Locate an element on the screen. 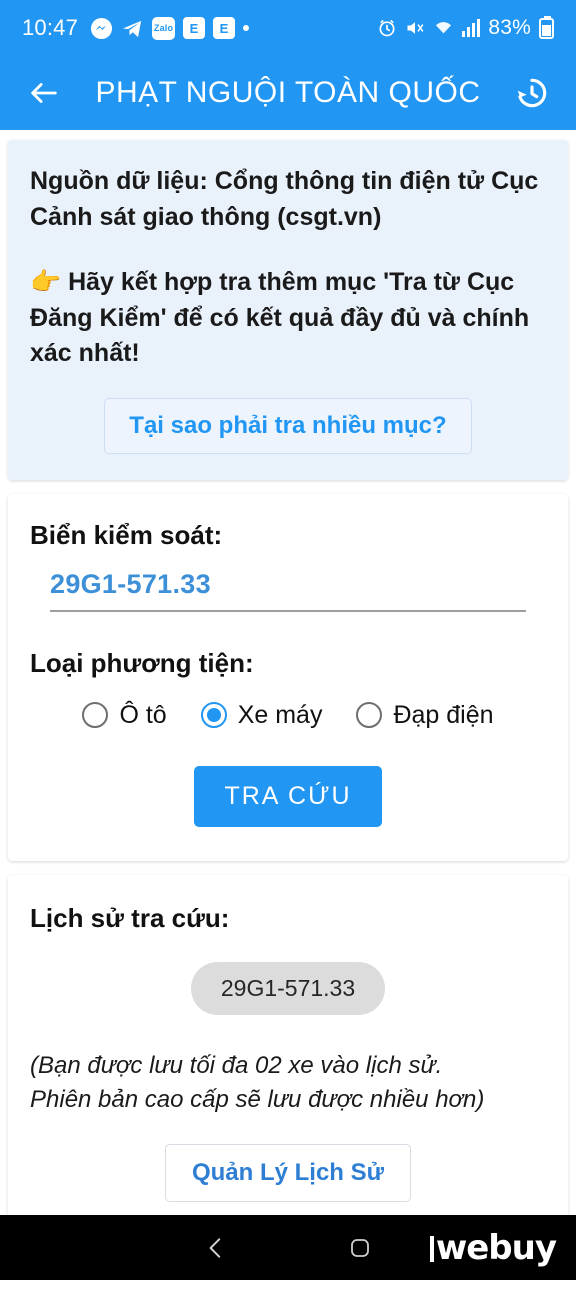 The image size is (576, 1290). history-note-line-1: (Bạn được lưu tối đa 02 xe vào lịch sử. is located at coordinates (236, 1065).